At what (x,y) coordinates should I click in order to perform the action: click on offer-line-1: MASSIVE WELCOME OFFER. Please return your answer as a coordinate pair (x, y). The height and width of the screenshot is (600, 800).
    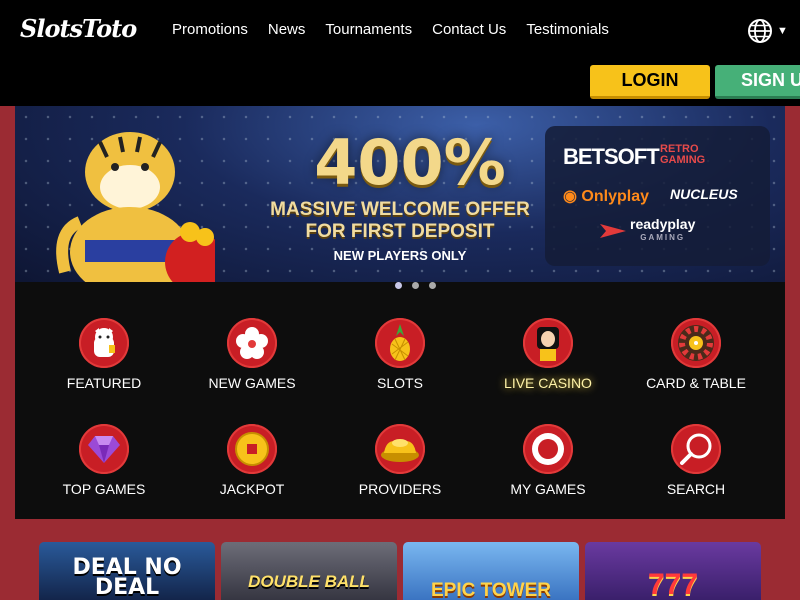
    Looking at the image, I should click on (400, 209).